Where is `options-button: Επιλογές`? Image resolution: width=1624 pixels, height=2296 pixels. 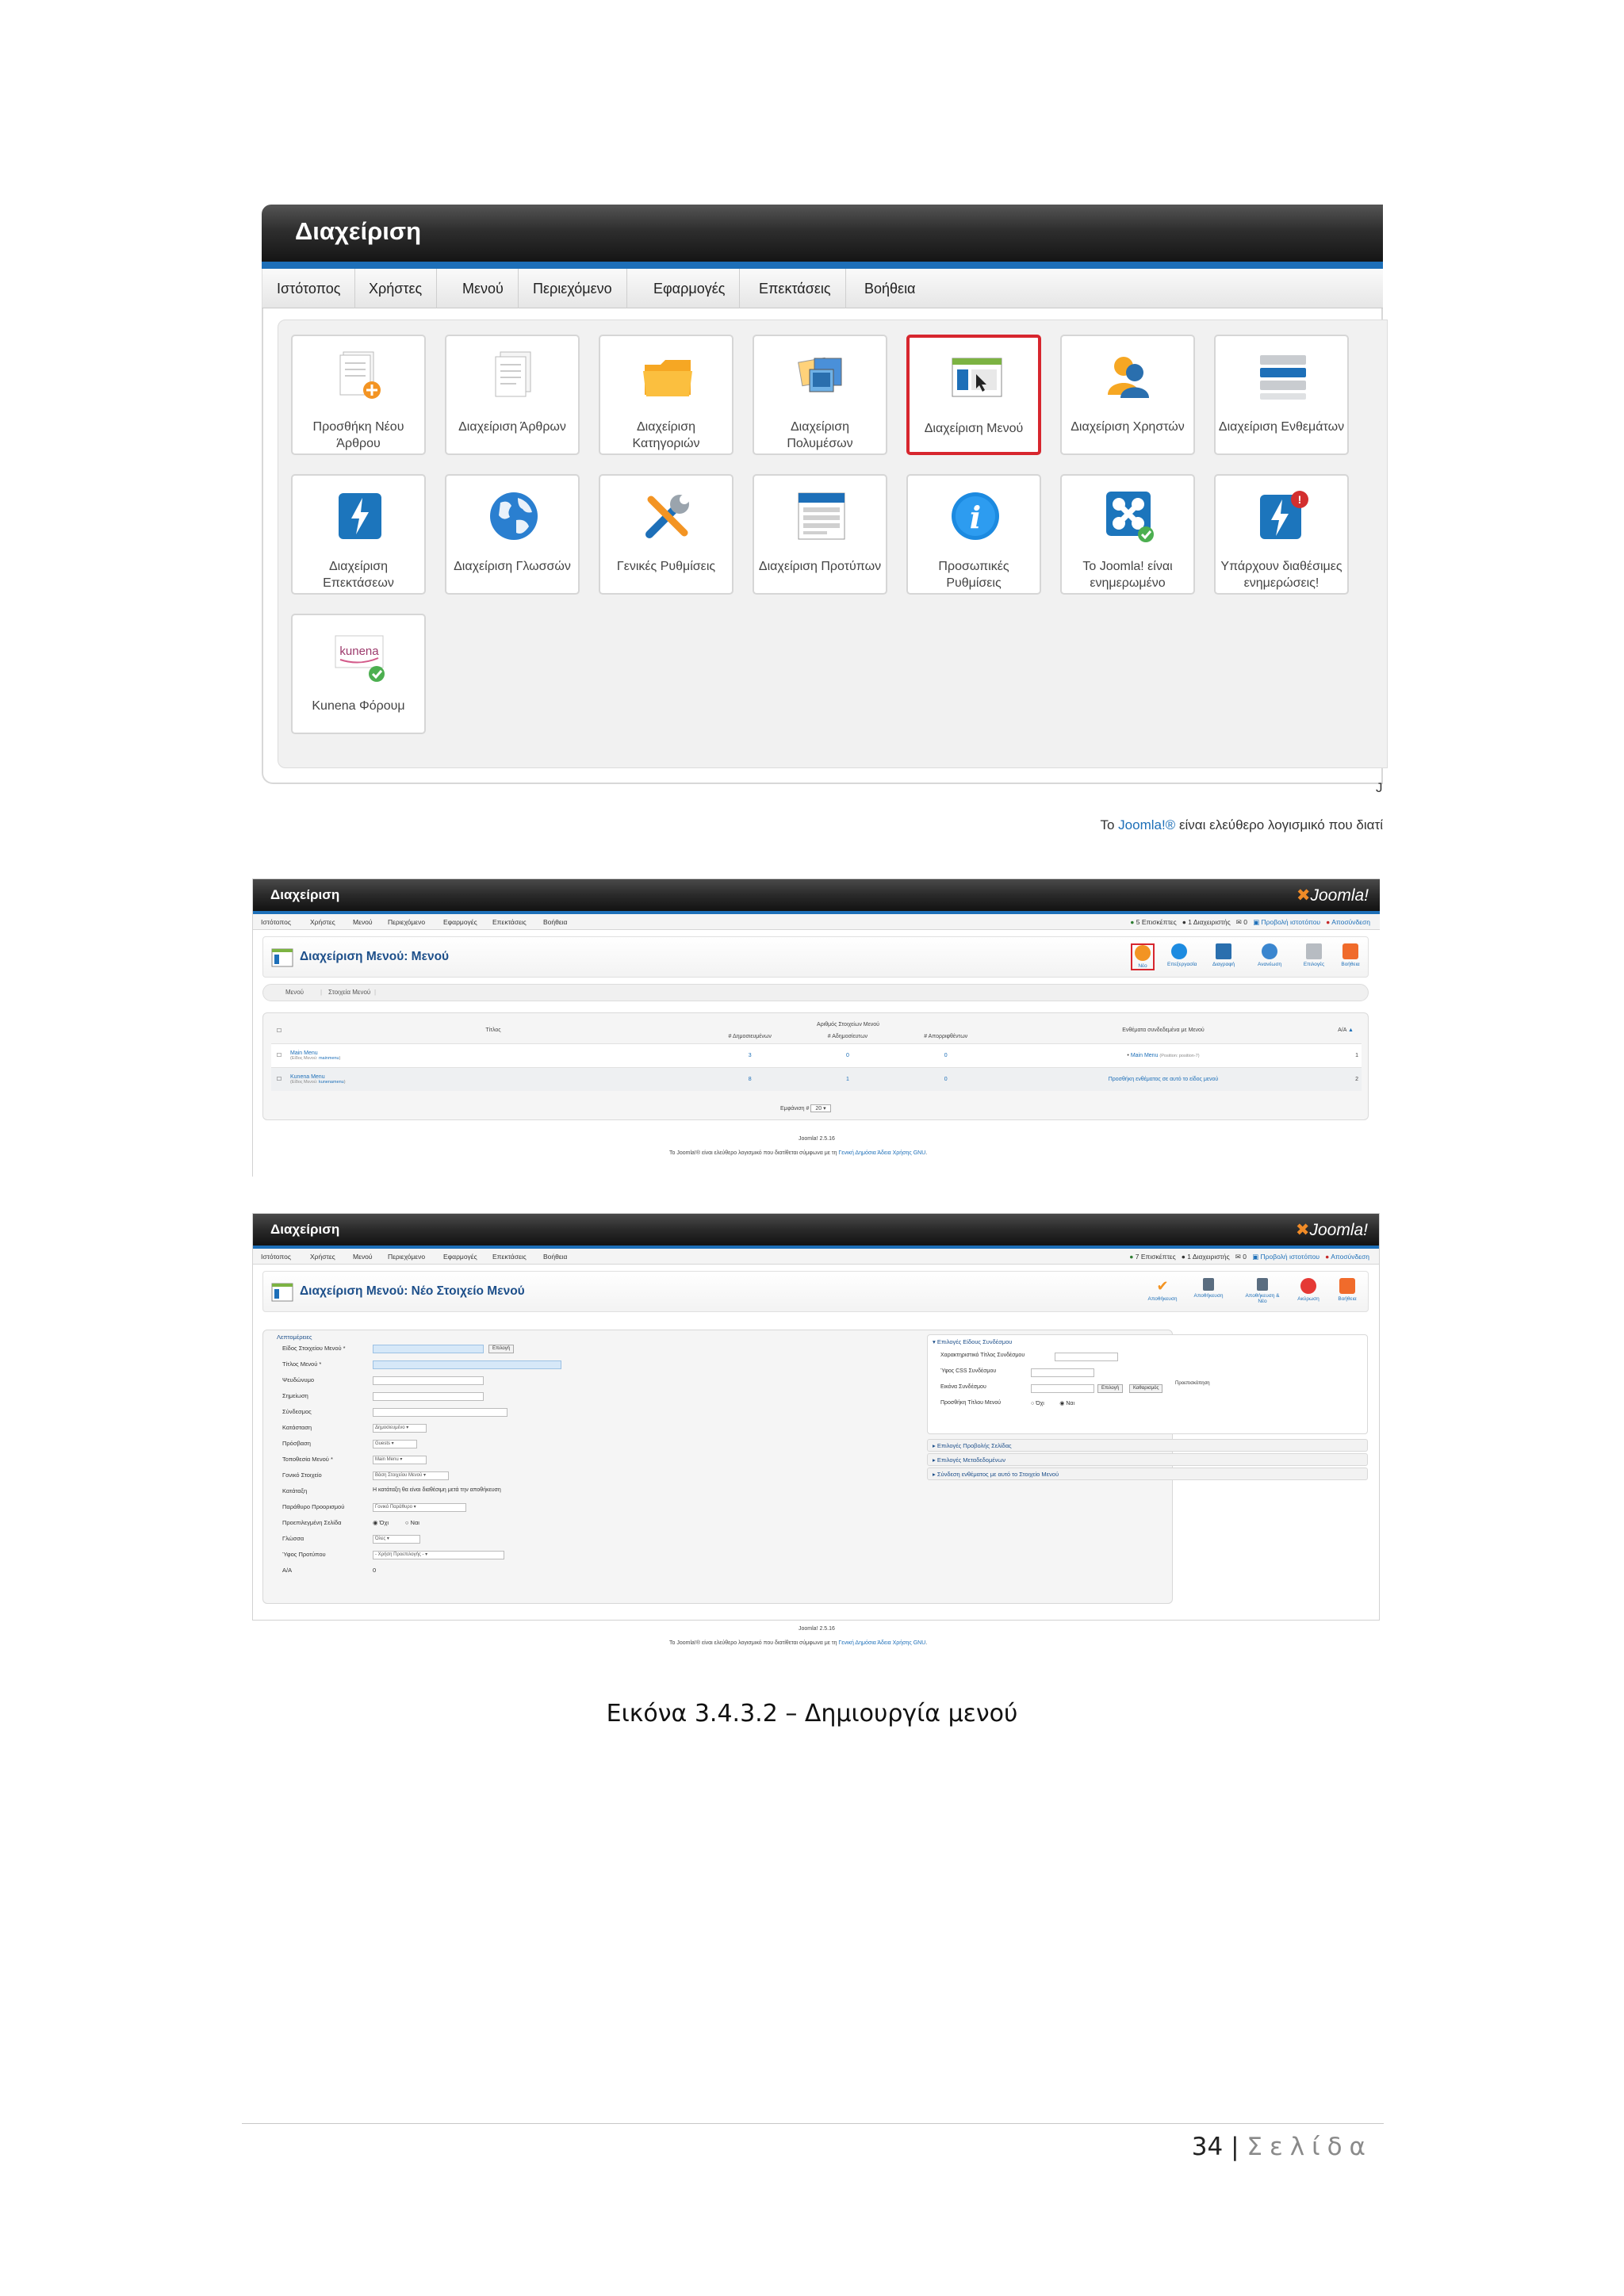 options-button: Επιλογές is located at coordinates (1314, 955).